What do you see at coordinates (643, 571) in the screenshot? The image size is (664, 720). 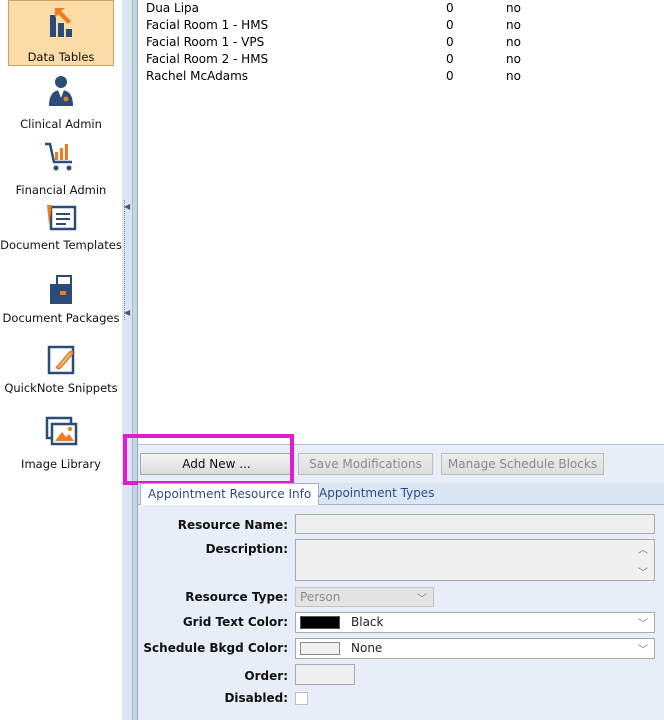 I see `scroll-down-icon: ﹀` at bounding box center [643, 571].